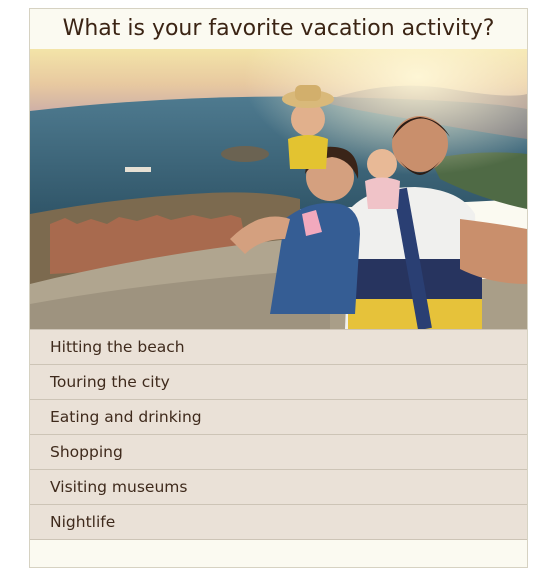 The height and width of the screenshot is (586, 560). What do you see at coordinates (278, 487) in the screenshot?
I see `poll-option-museums: Visiting museums` at bounding box center [278, 487].